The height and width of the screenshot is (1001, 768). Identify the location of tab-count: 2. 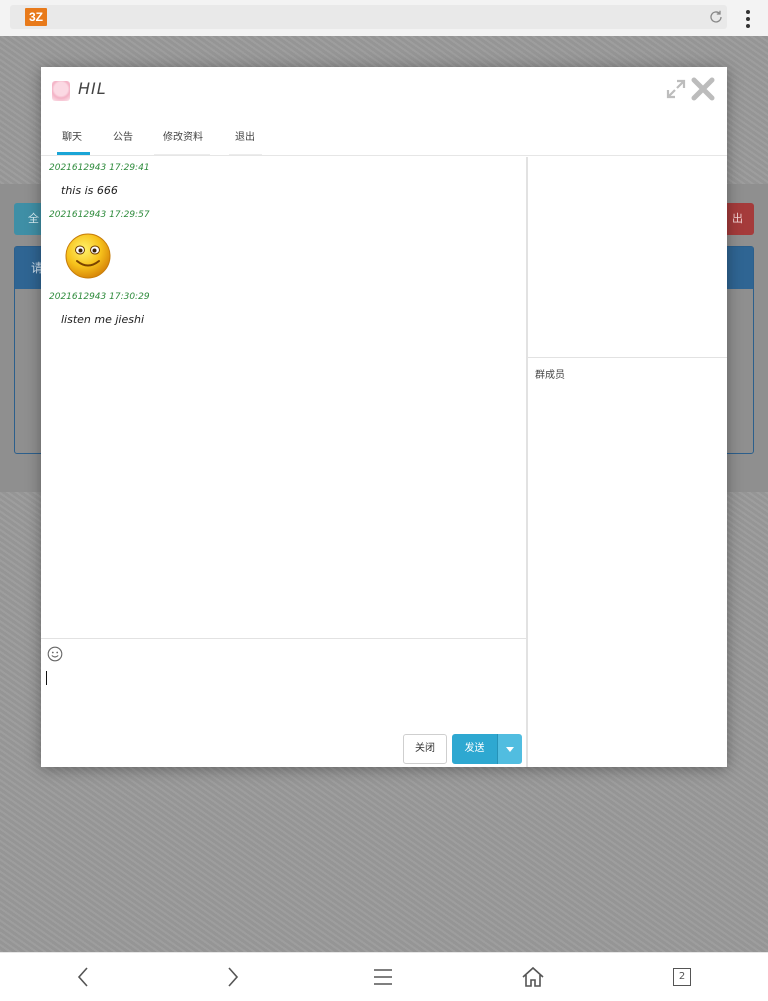
(682, 977).